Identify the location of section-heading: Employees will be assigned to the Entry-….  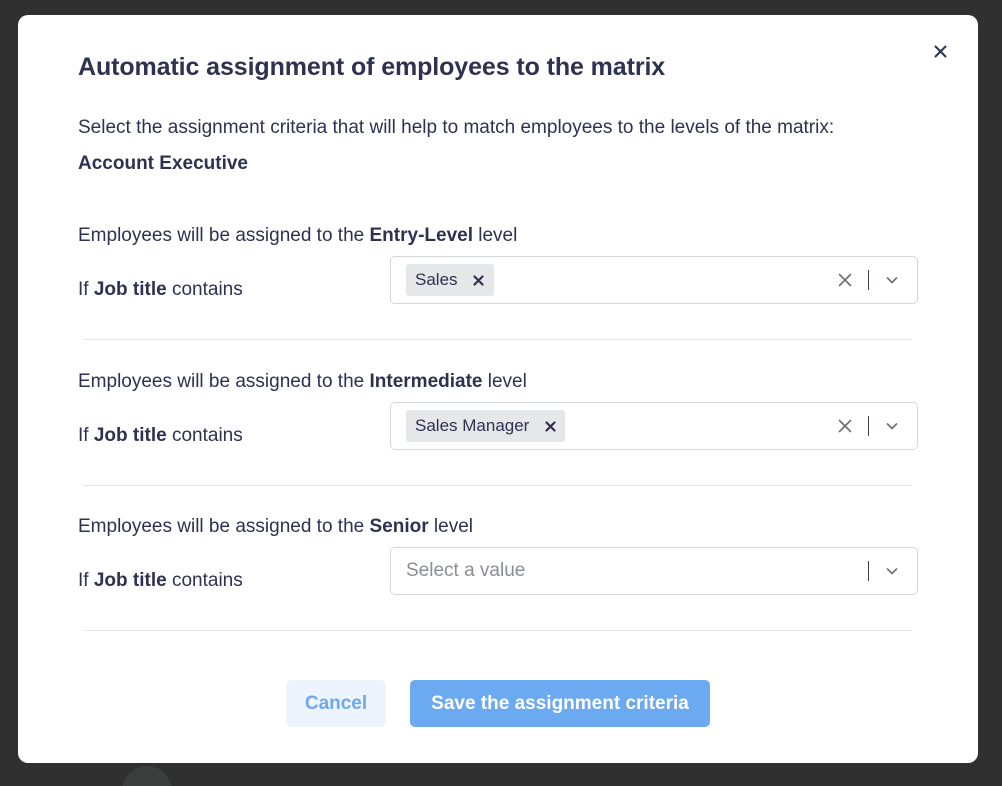
(298, 235).